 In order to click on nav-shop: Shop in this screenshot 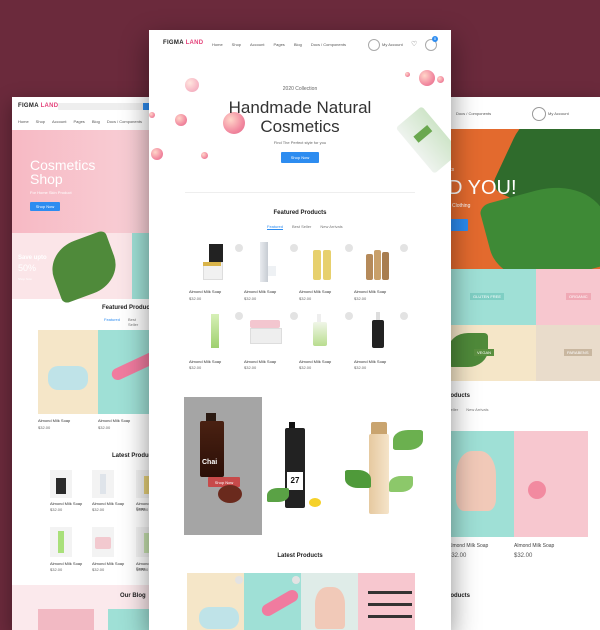, I will do `click(236, 44)`.